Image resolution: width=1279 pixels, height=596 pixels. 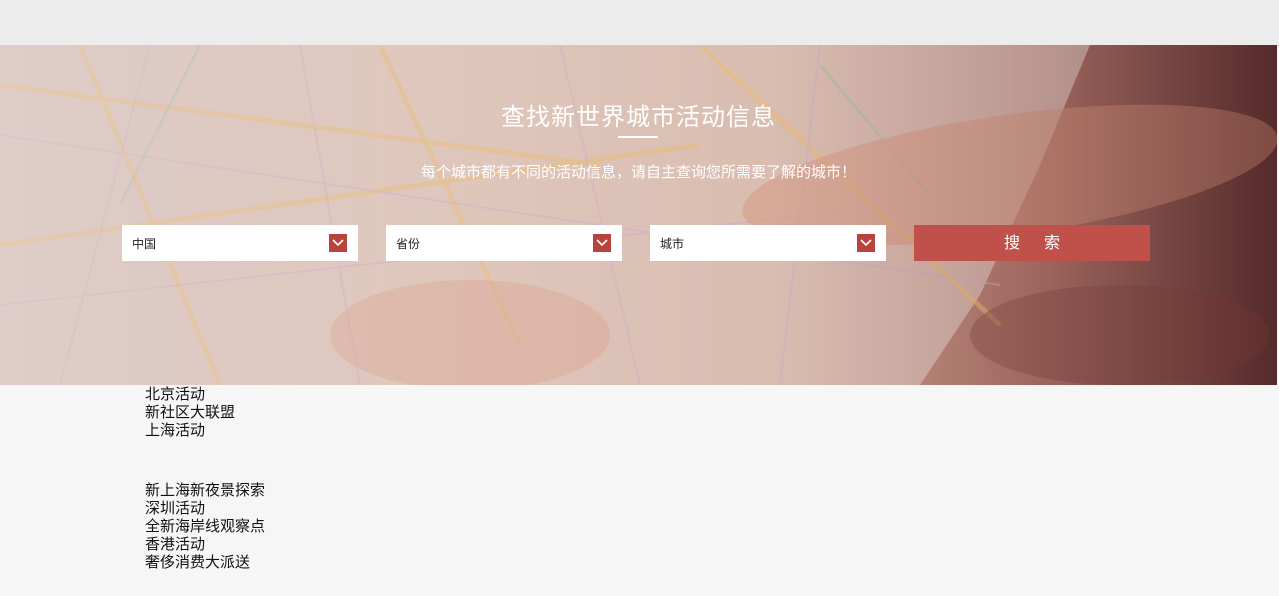 I want to click on title-divider, so click(x=638, y=137).